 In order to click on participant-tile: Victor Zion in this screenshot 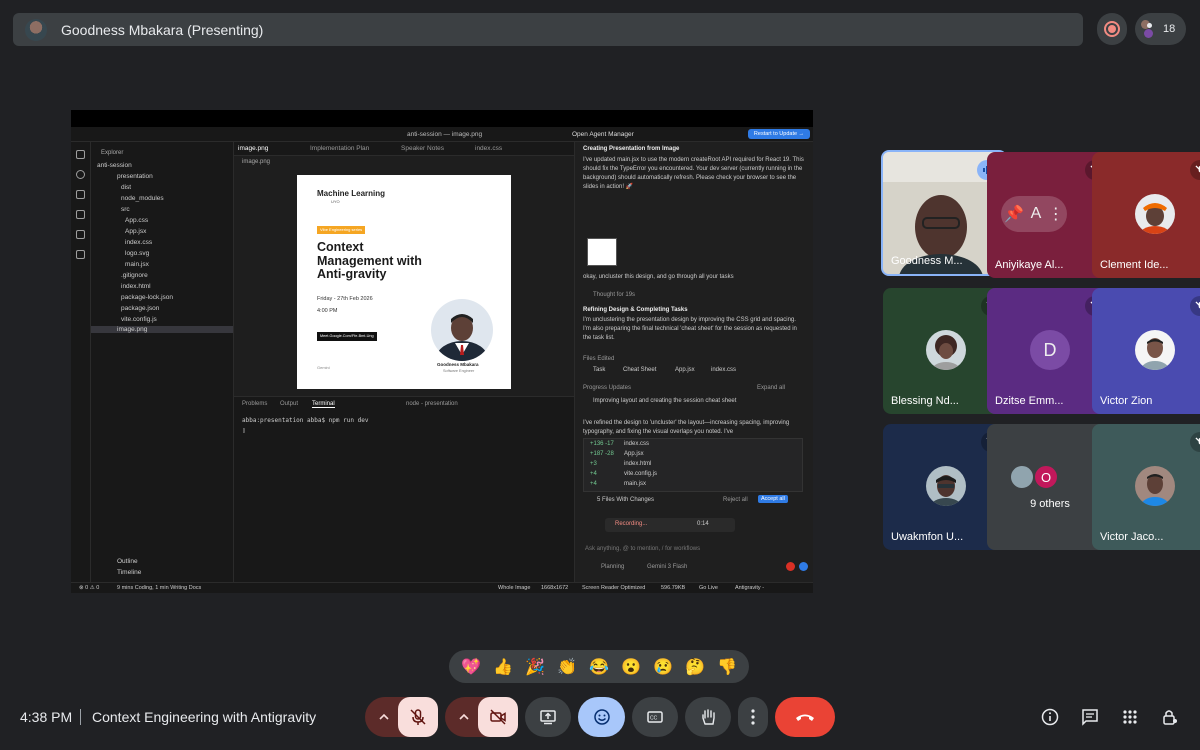, I will do `click(1146, 351)`.